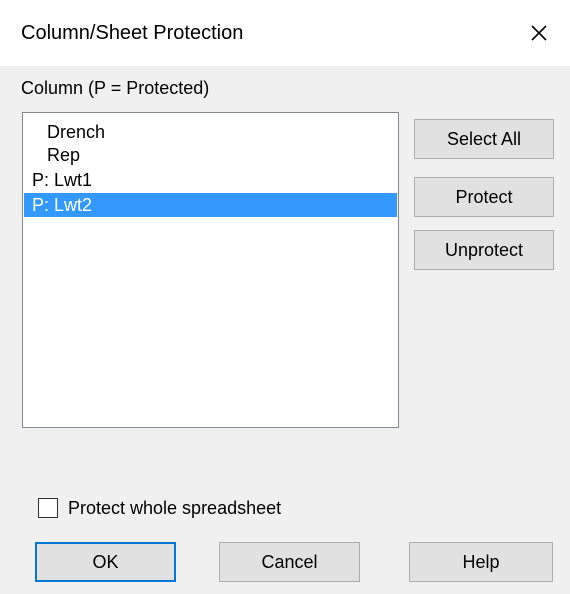 Image resolution: width=570 pixels, height=594 pixels. Describe the element at coordinates (484, 197) in the screenshot. I see `protect-button: Protect` at that location.